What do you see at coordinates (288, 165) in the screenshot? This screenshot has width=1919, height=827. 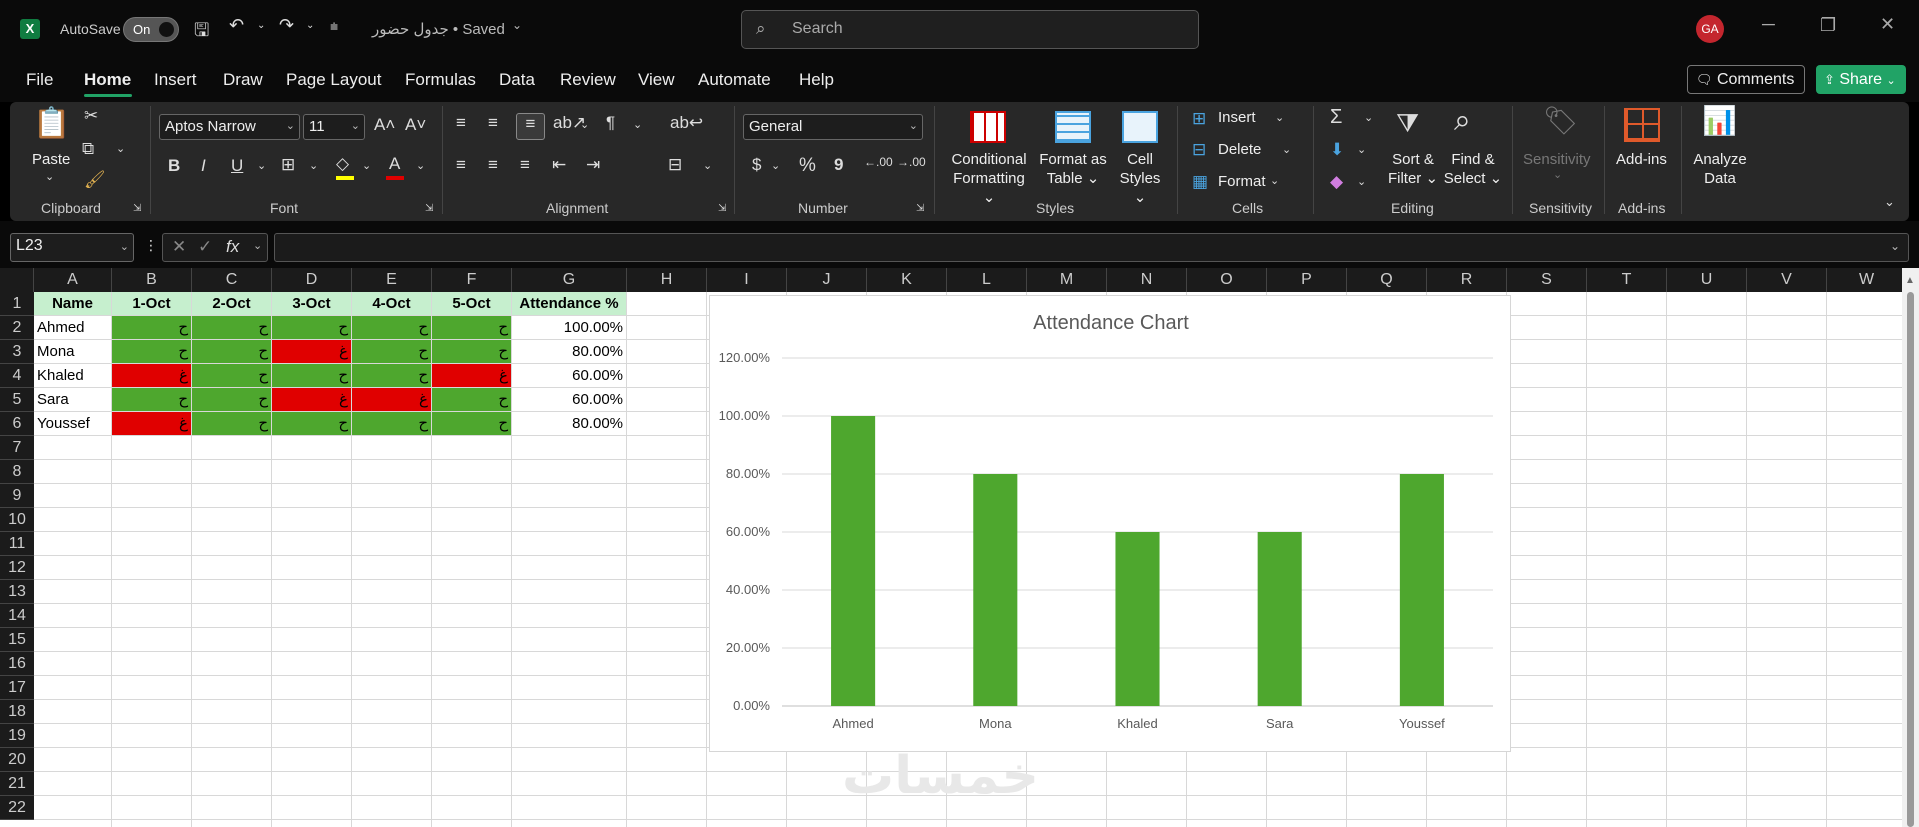 I see `borders-icon: ⊞` at bounding box center [288, 165].